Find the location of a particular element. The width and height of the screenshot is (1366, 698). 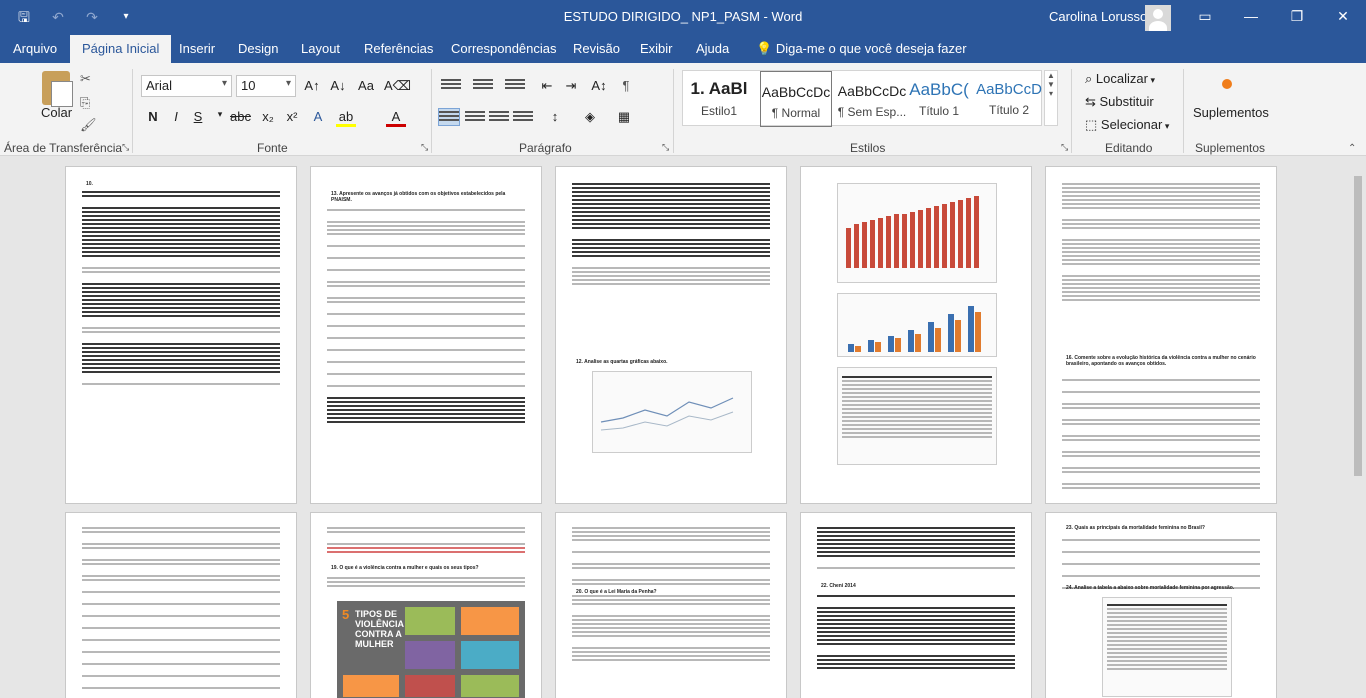

style-titulo-2: AaBbCcD Título 2 is located at coordinates (1009, 99).